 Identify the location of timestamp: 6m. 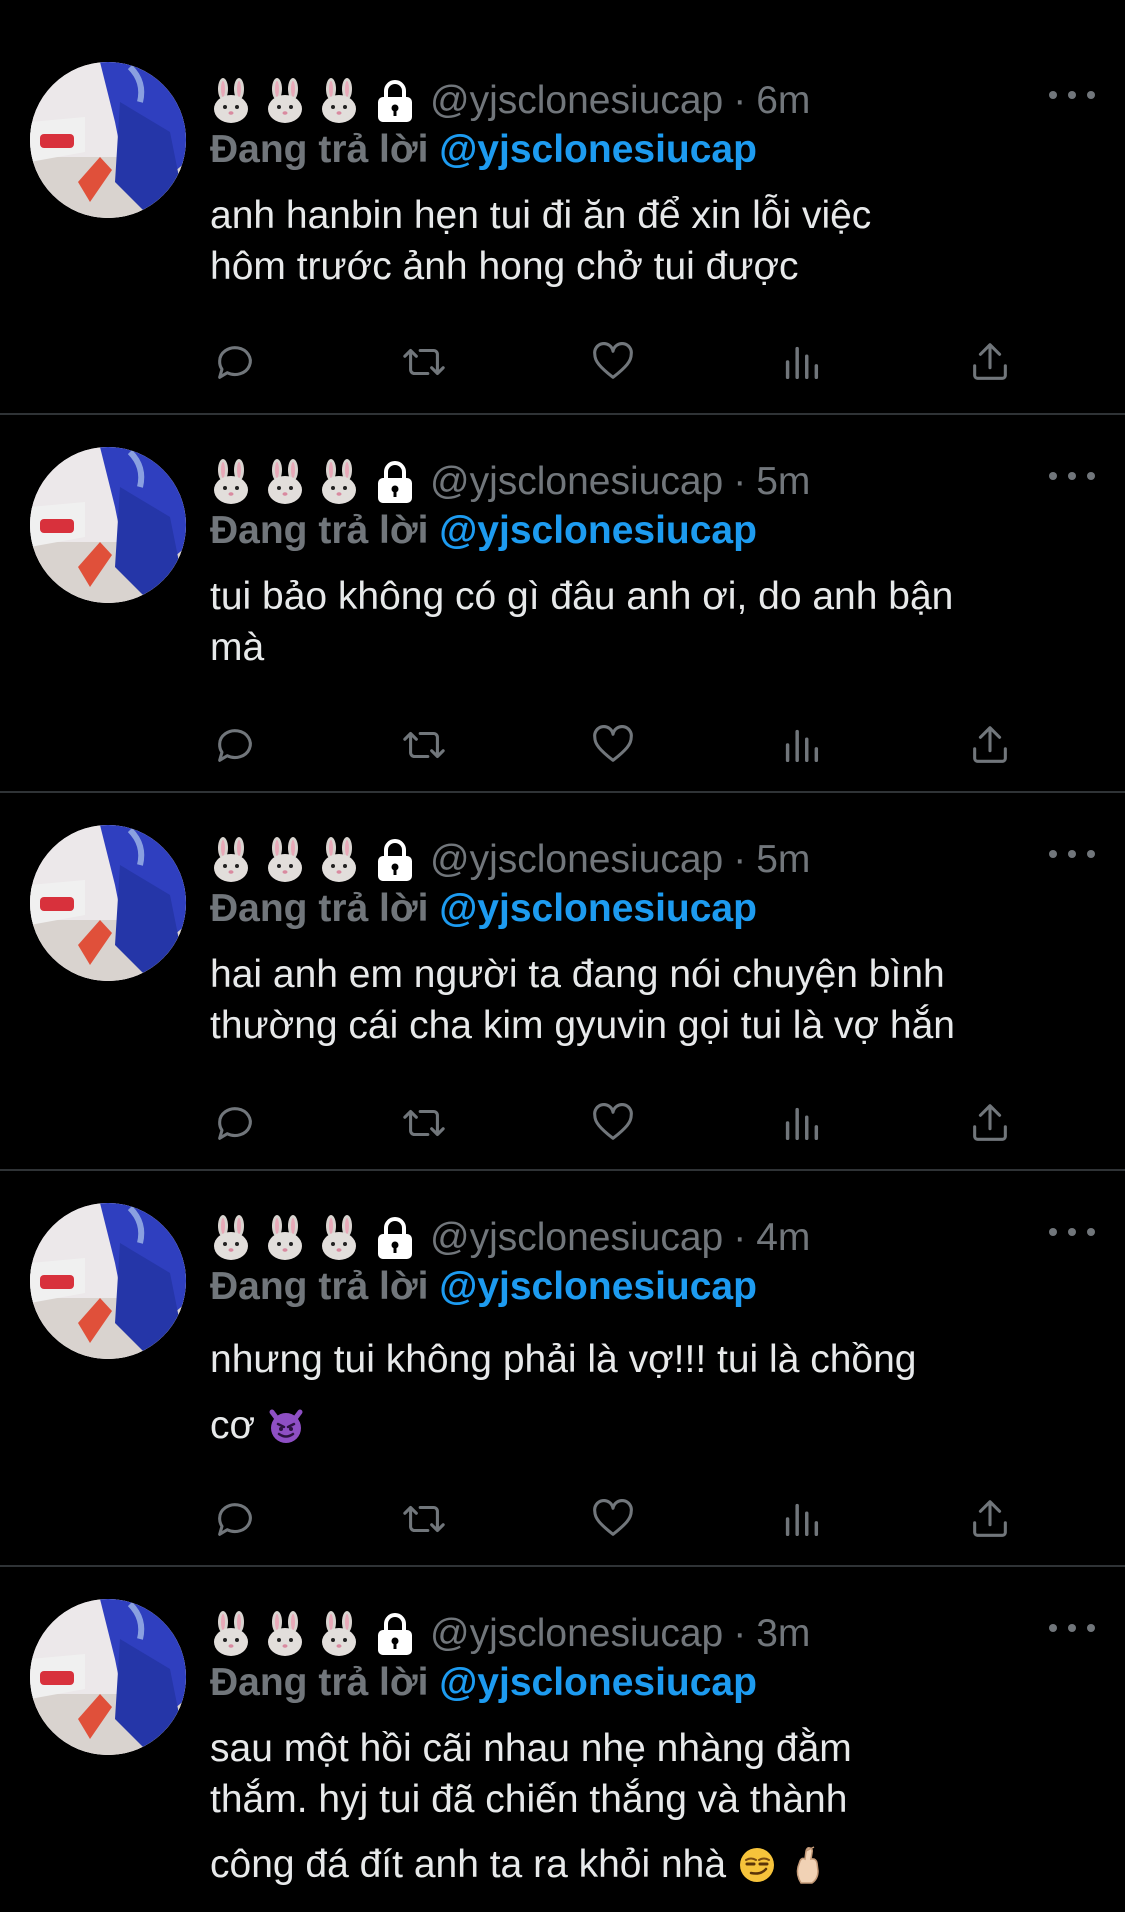
(783, 101).